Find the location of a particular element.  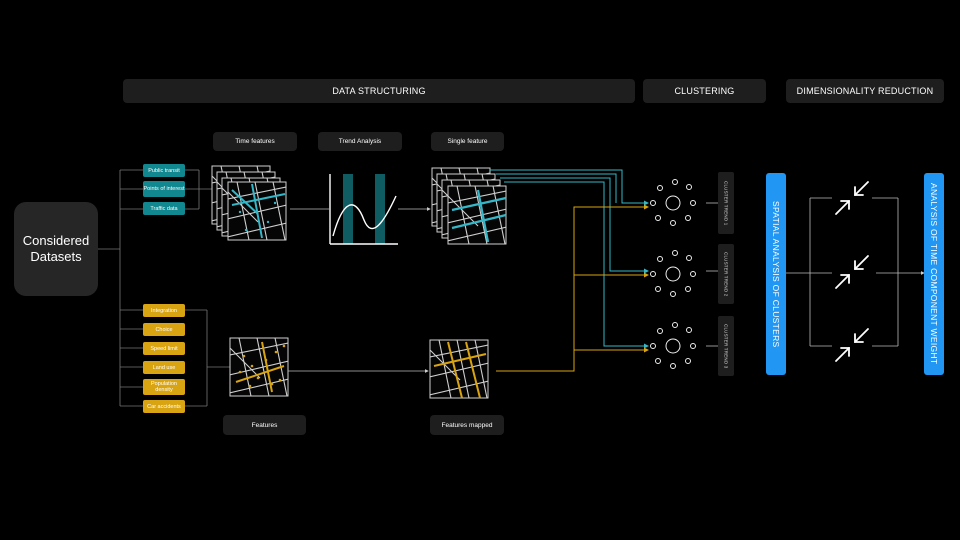

cluster-trend-1-label: CLUSTER TREND 1 is located at coordinates (726, 203).